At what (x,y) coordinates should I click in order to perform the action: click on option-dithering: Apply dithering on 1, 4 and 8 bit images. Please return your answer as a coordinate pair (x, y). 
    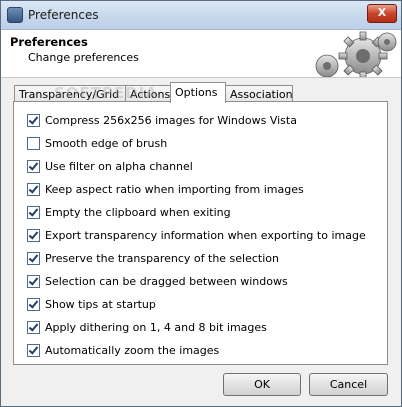
    Looking at the image, I should click on (147, 327).